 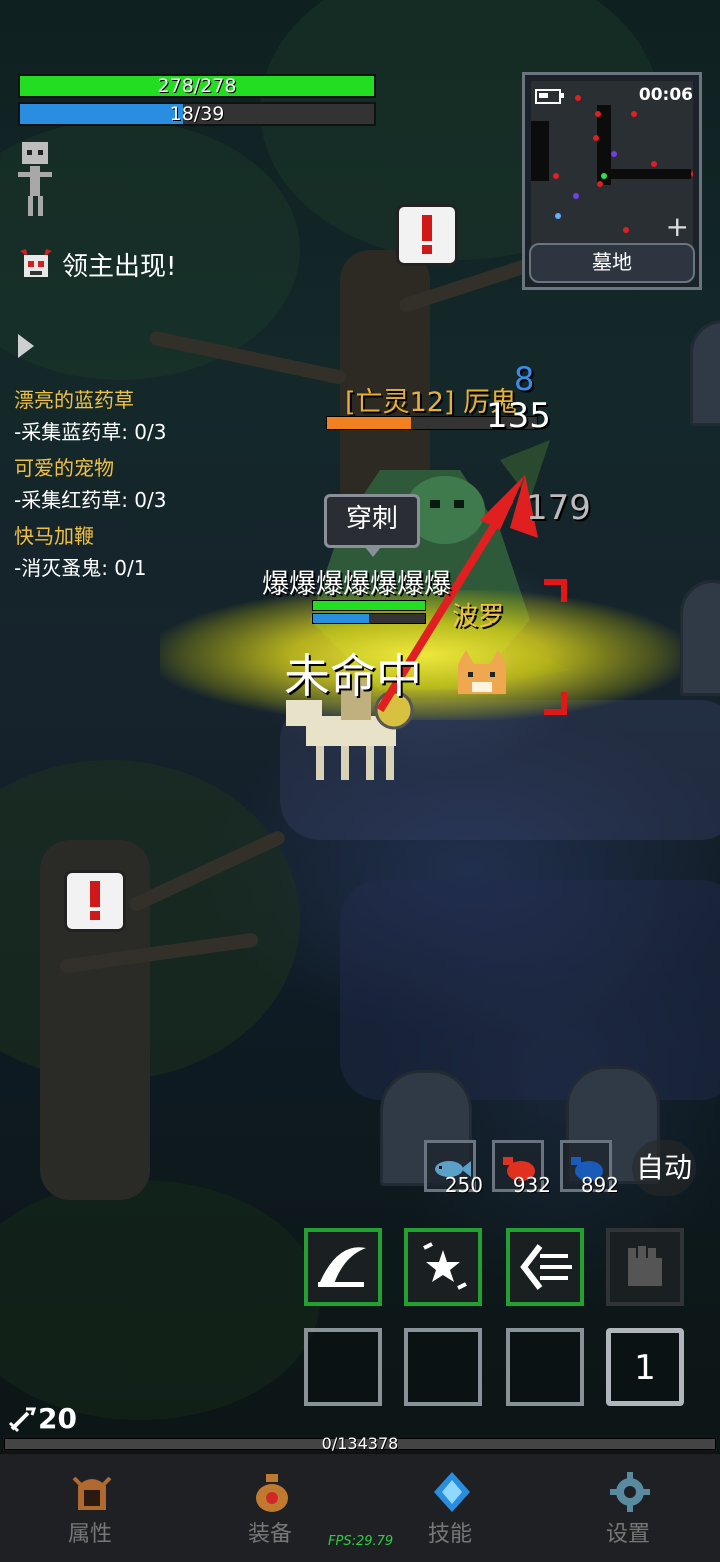 I want to click on quest-task: -采集蓝药草: 0/3, so click(x=90, y=430).